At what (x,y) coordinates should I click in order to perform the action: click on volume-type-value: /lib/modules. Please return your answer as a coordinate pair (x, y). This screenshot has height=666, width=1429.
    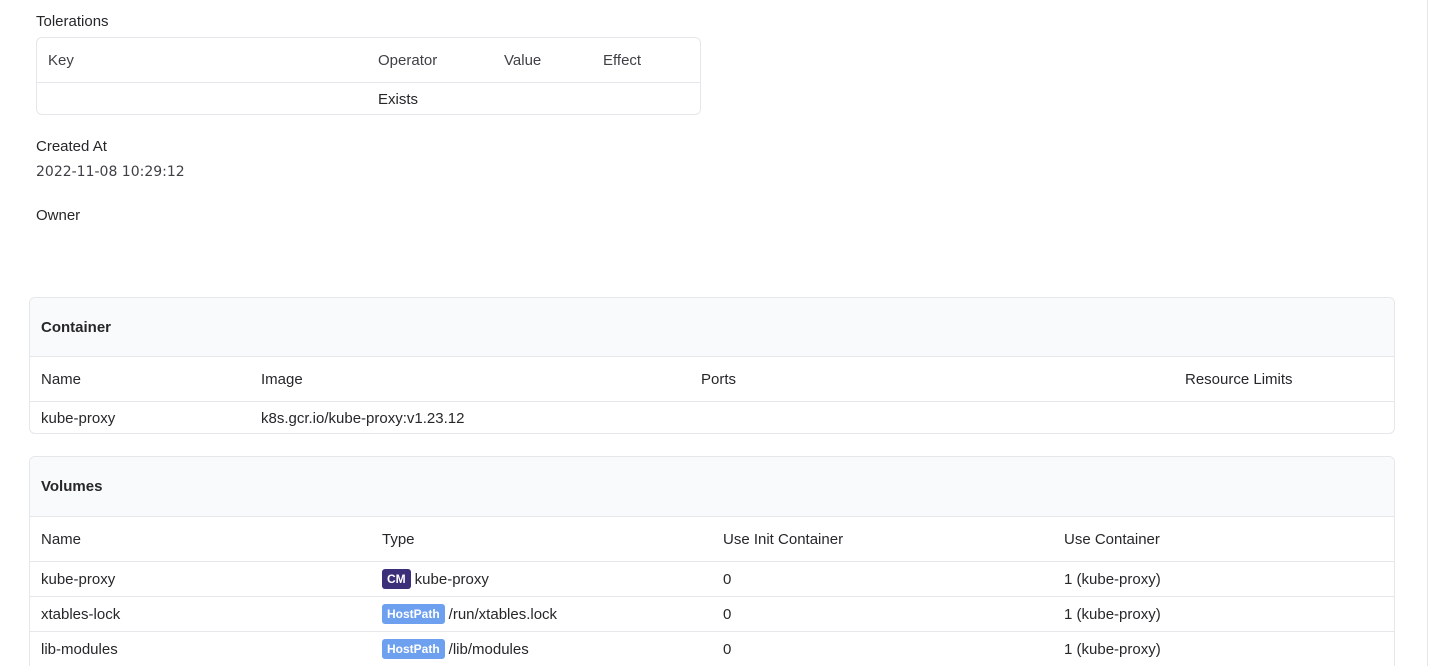
    Looking at the image, I should click on (488, 649).